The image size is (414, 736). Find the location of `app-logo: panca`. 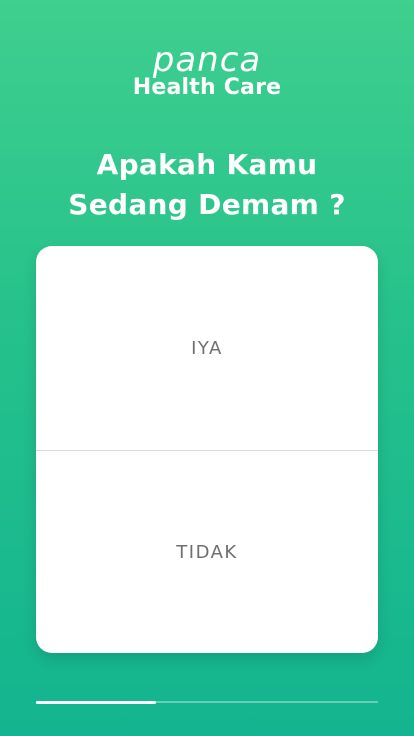

app-logo: panca is located at coordinates (207, 60).